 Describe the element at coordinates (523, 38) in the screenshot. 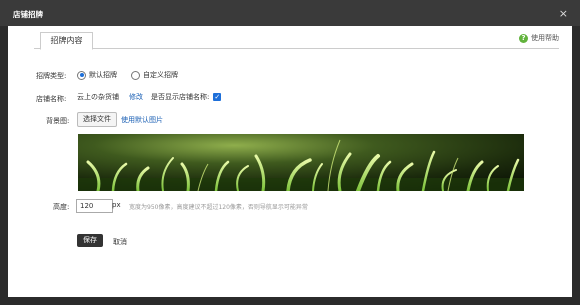

I see `help-icon: ?` at that location.